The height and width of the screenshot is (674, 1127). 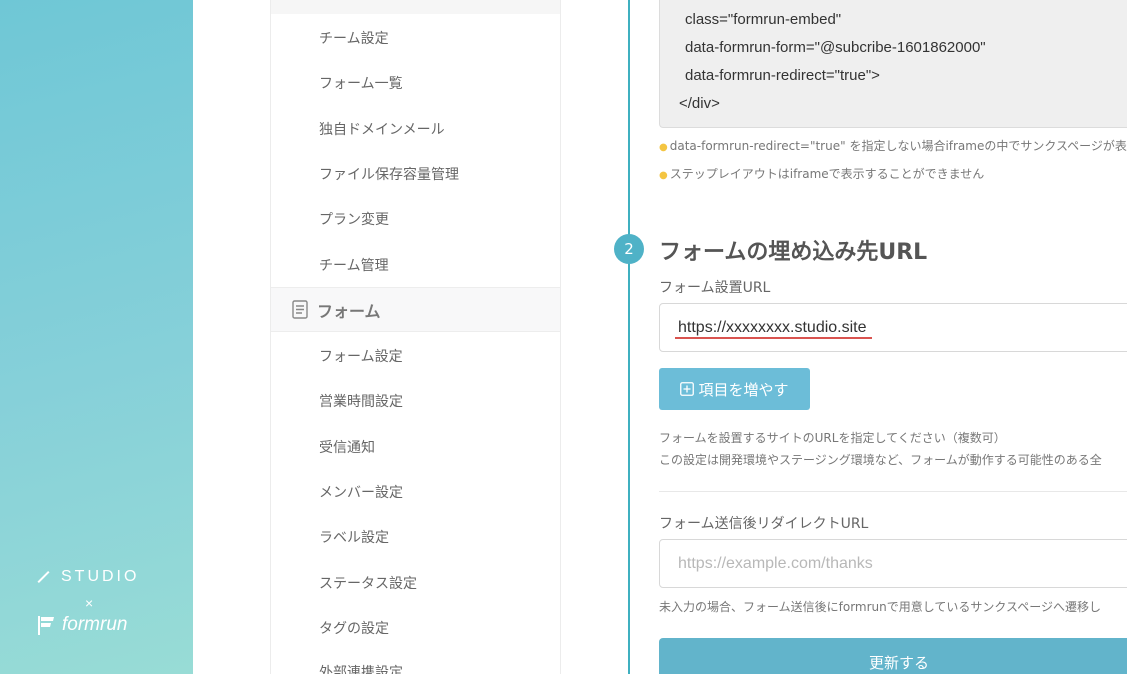 What do you see at coordinates (354, 38) in the screenshot?
I see `nav-team-settings: チーム設定` at bounding box center [354, 38].